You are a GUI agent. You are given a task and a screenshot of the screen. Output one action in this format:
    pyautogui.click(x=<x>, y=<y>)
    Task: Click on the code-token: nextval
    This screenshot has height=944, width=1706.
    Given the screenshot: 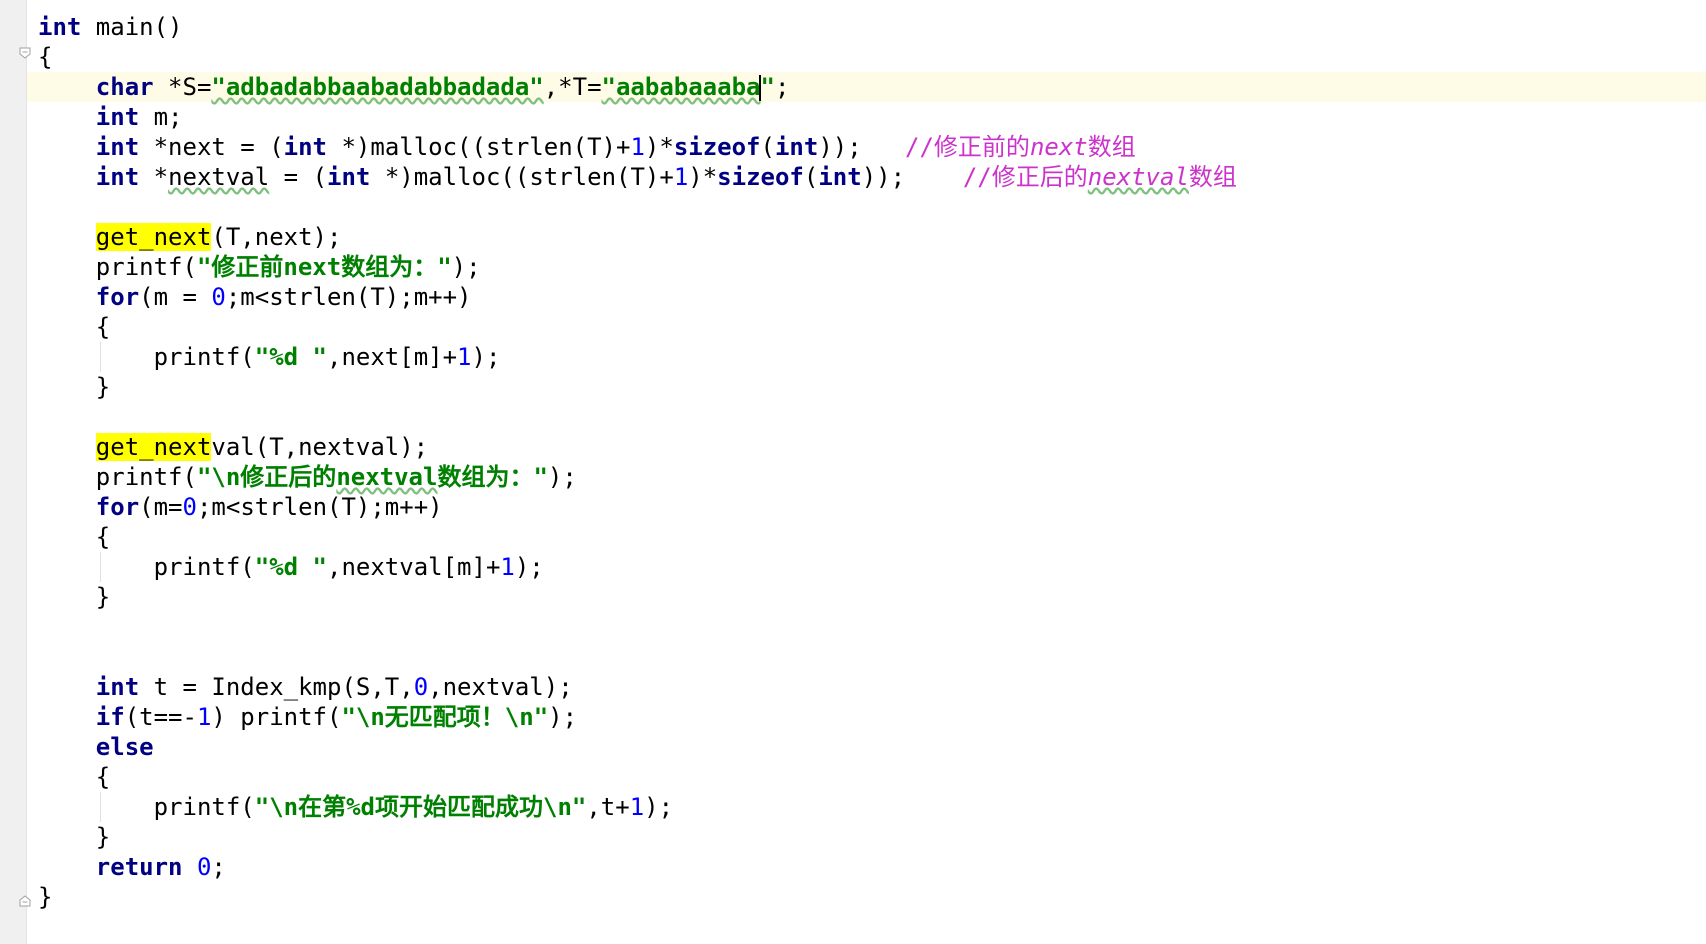 What is the action you would take?
    pyautogui.click(x=219, y=177)
    